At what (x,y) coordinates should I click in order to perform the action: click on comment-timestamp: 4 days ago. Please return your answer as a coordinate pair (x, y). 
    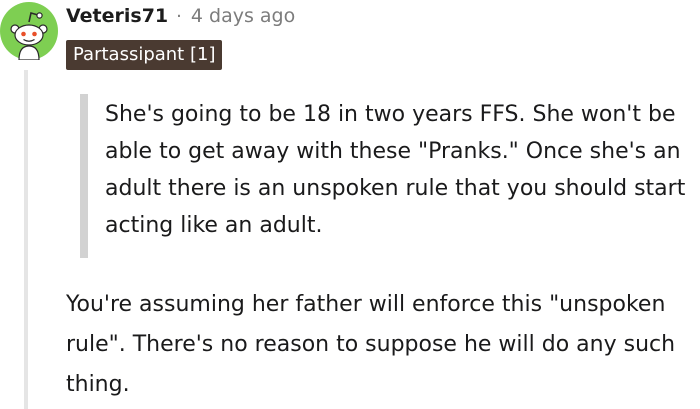
    Looking at the image, I should click on (243, 16).